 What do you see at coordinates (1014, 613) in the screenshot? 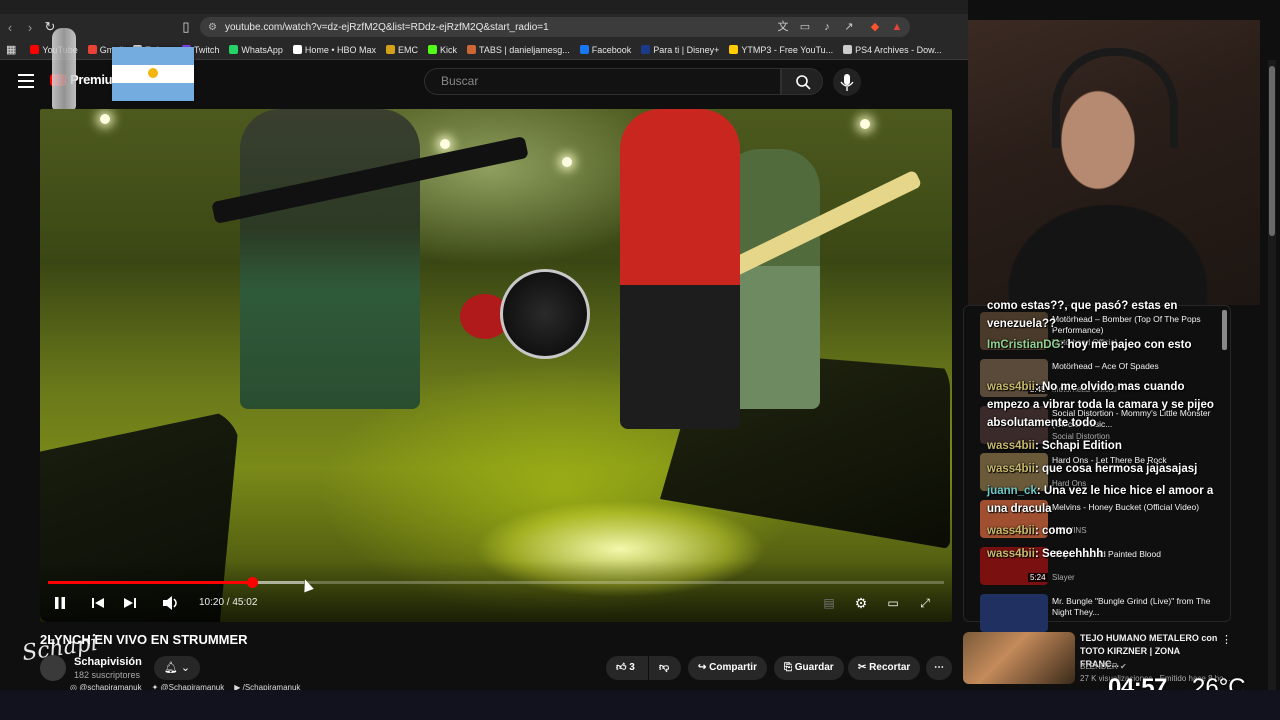
I see `recommendation-thumbnail` at bounding box center [1014, 613].